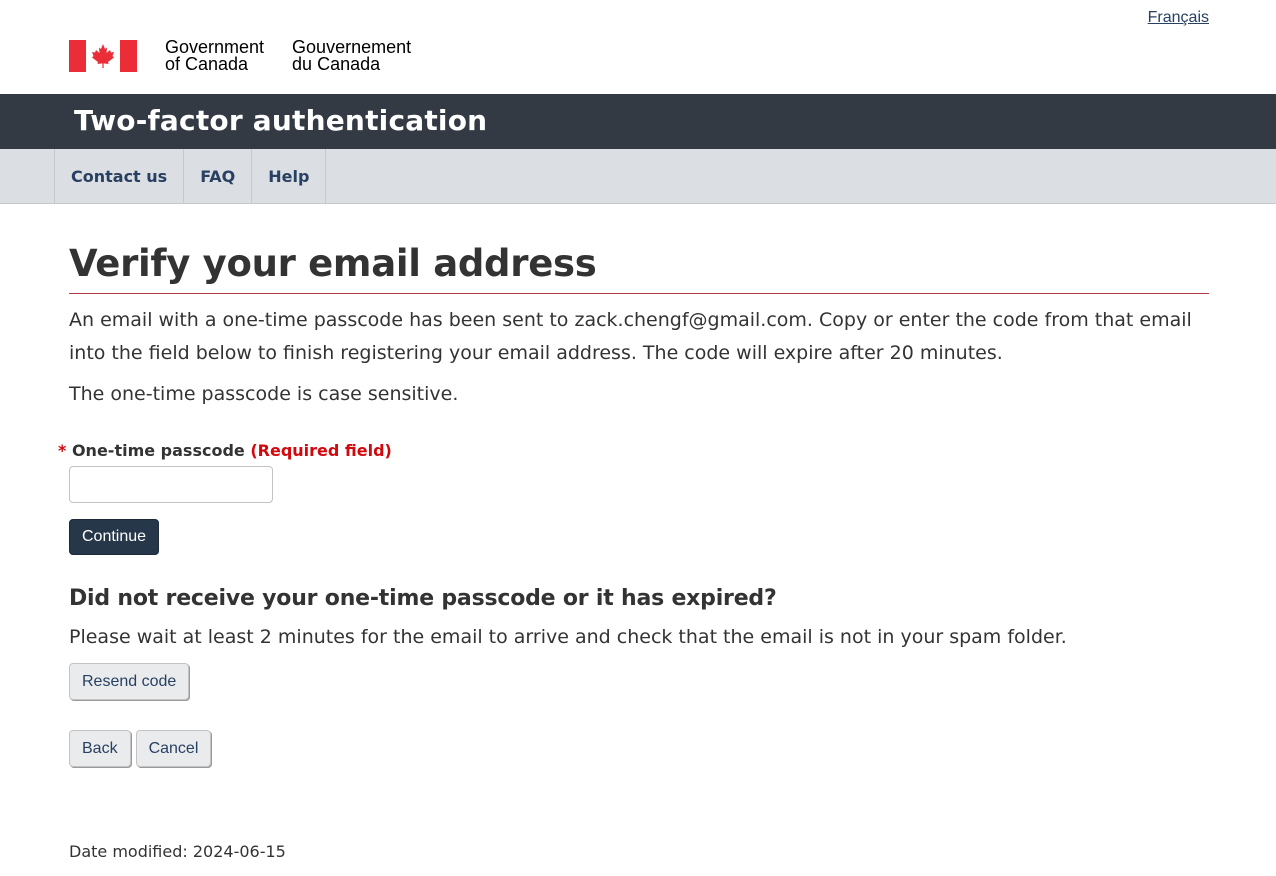 This screenshot has width=1276, height=876. I want to click on case-sensitive-note: The one-time passcode is case sensitive., so click(264, 394).